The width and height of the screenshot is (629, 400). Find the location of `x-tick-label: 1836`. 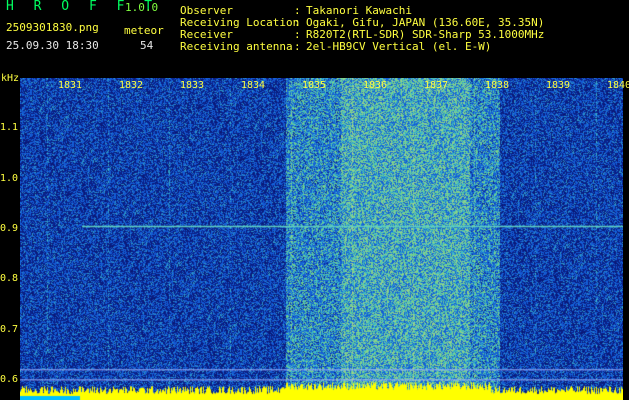

x-tick-label: 1836 is located at coordinates (375, 85).